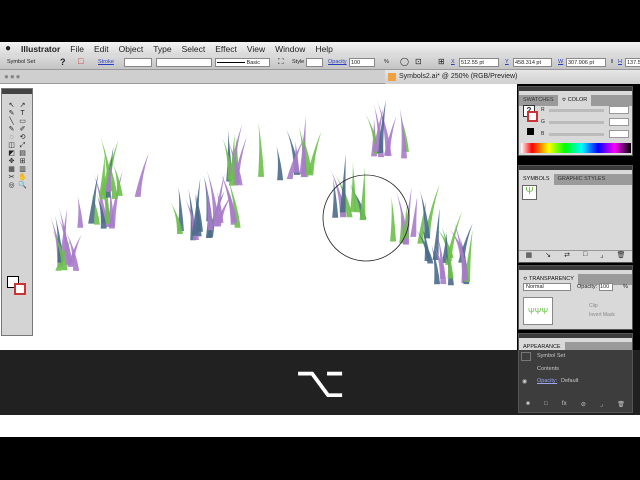 This screenshot has width=640, height=480. Describe the element at coordinates (587, 287) in the screenshot. I see `opacity-label: Opacity:` at that location.